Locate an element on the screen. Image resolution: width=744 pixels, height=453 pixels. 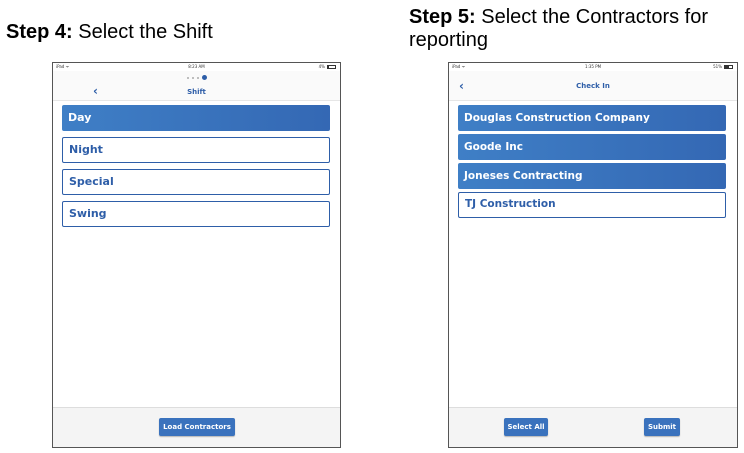
status-bar: iPad ᯤ 1:35 PM 51% is located at coordinates (593, 66).